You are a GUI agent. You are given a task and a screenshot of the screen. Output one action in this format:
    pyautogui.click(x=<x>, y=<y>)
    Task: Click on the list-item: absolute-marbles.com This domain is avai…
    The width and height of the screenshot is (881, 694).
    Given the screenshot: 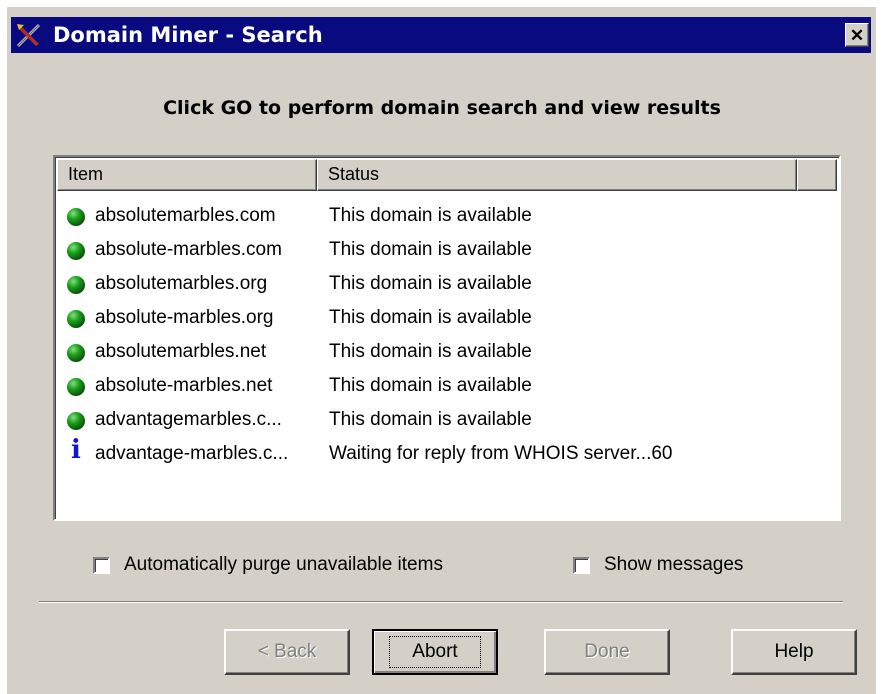 What is the action you would take?
    pyautogui.click(x=447, y=252)
    